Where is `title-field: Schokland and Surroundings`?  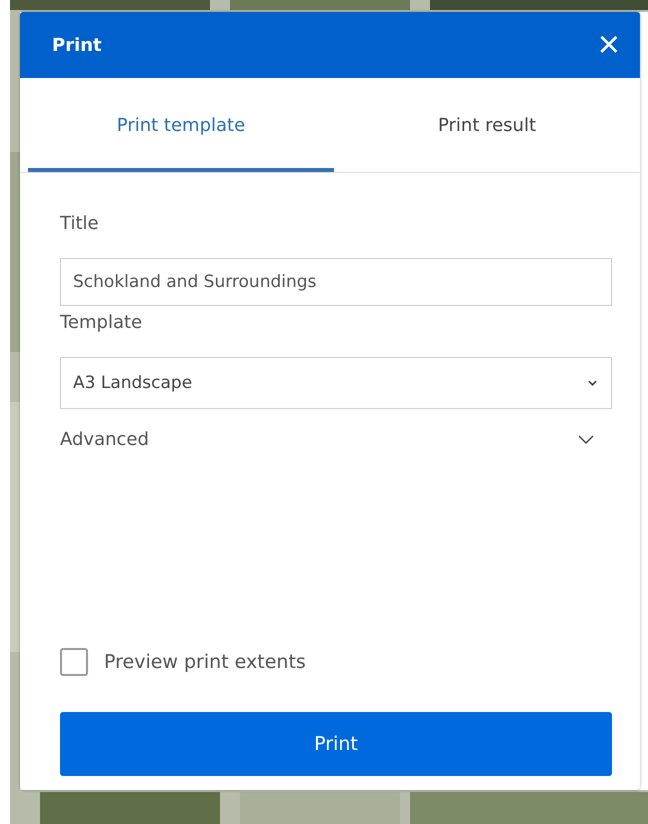
title-field: Schokland and Surroundings is located at coordinates (336, 282).